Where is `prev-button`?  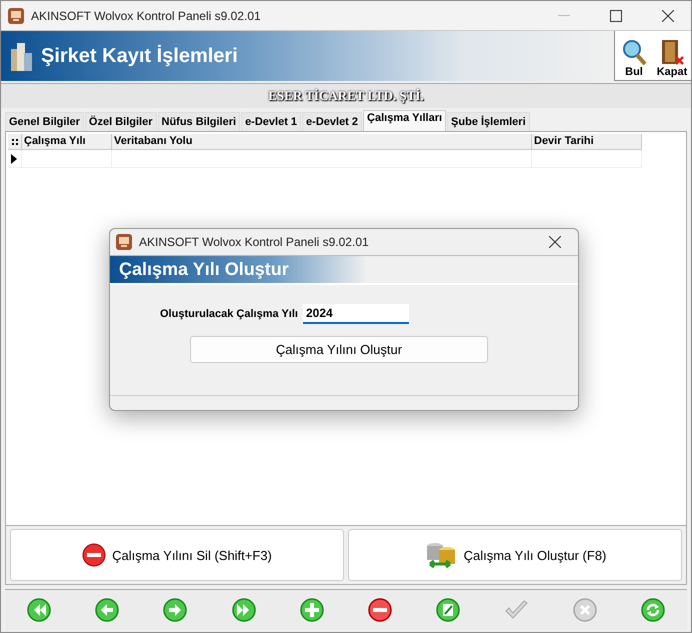 prev-button is located at coordinates (107, 610).